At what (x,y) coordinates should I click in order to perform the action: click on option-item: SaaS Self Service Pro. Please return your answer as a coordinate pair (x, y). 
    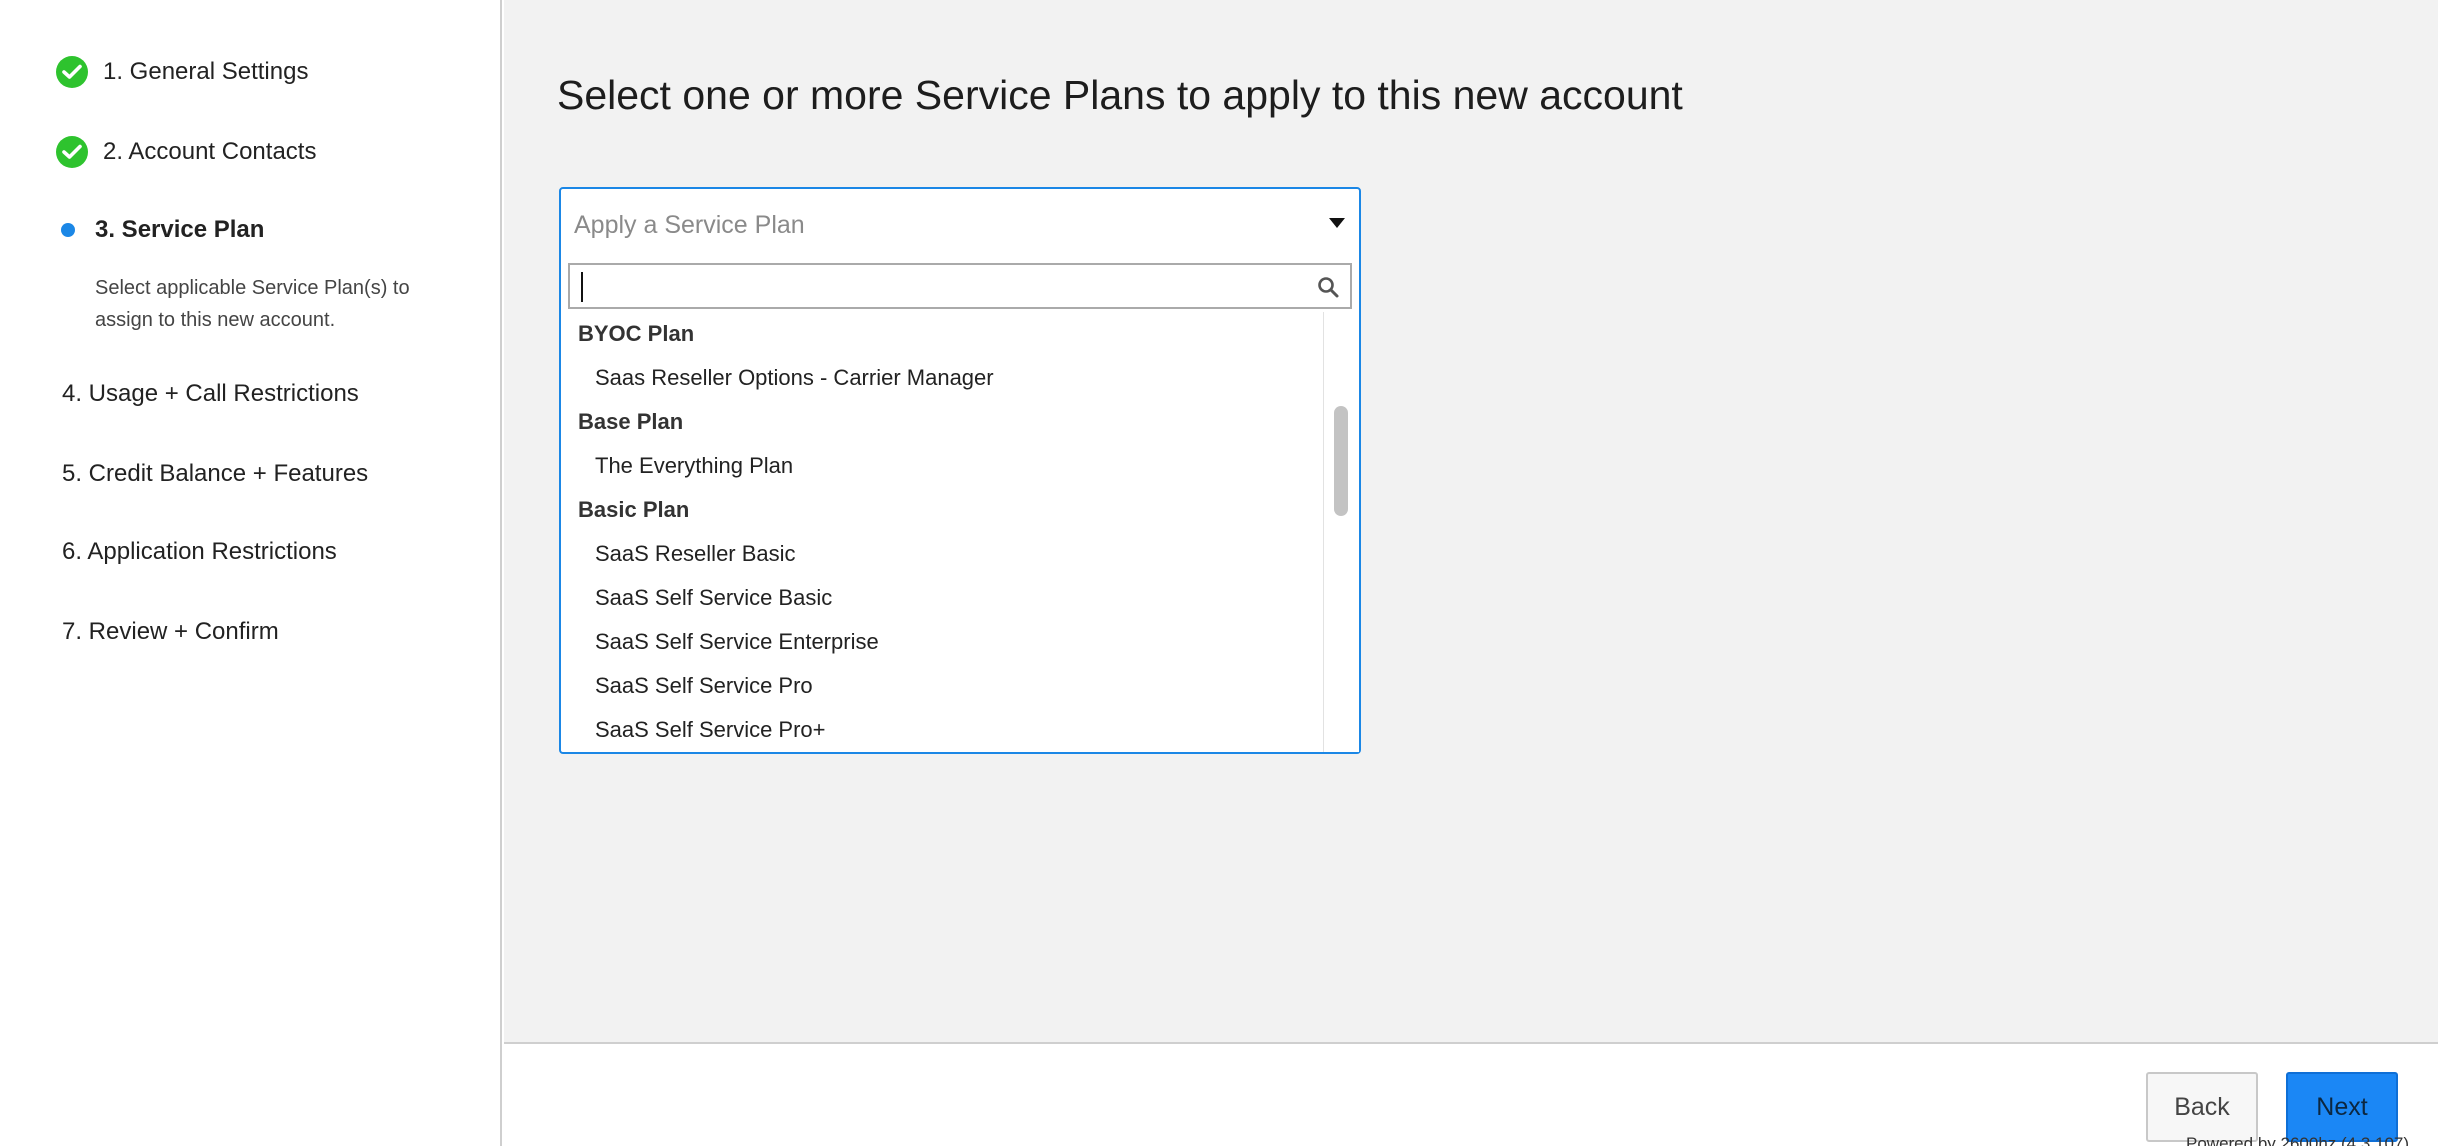
    Looking at the image, I should click on (944, 686).